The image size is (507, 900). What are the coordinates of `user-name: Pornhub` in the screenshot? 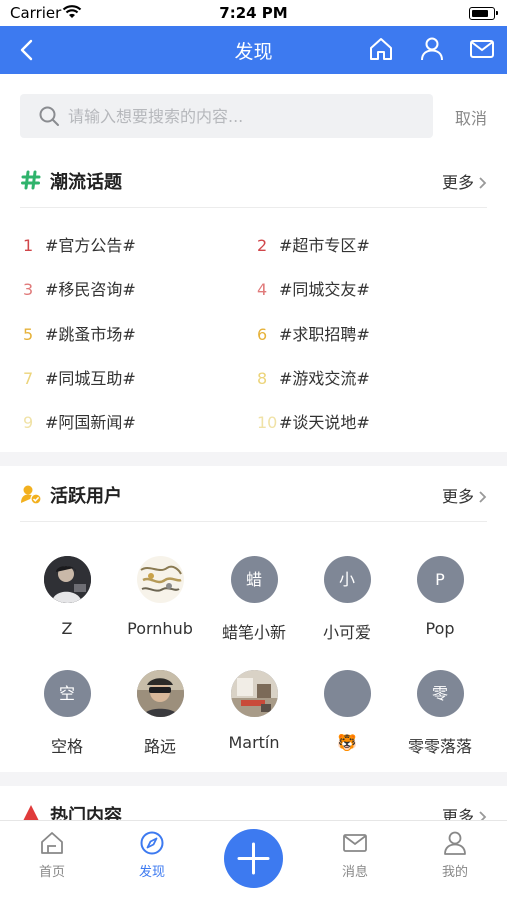 It's located at (160, 628).